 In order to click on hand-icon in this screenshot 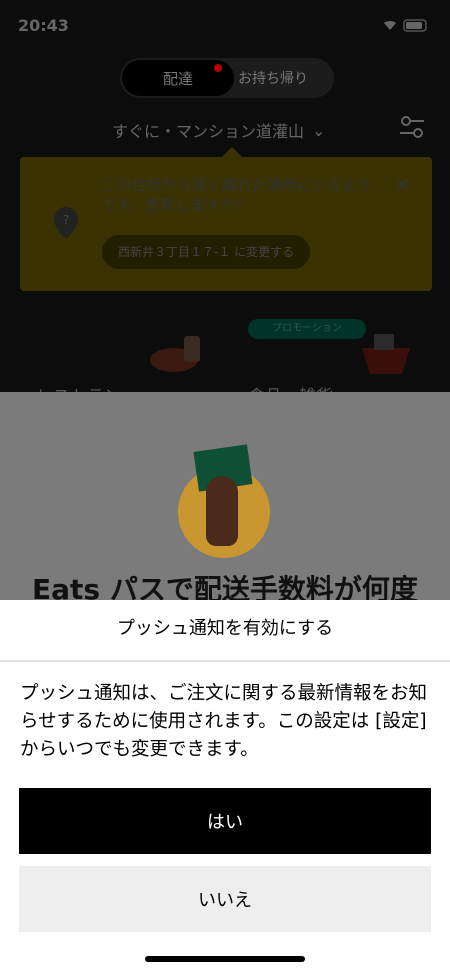, I will do `click(222, 511)`.